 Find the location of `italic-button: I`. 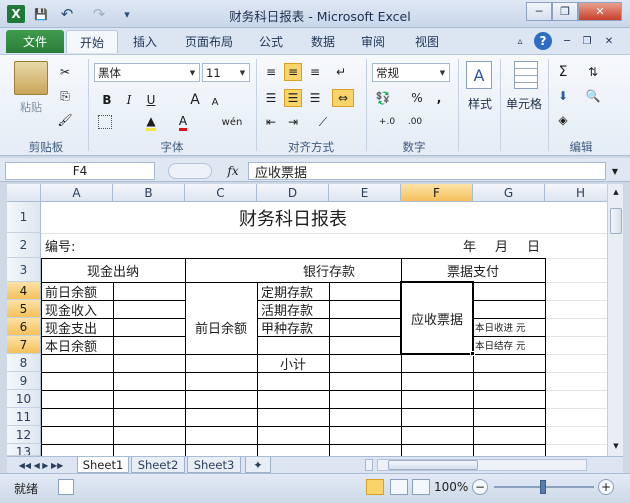

italic-button: I is located at coordinates (129, 100).